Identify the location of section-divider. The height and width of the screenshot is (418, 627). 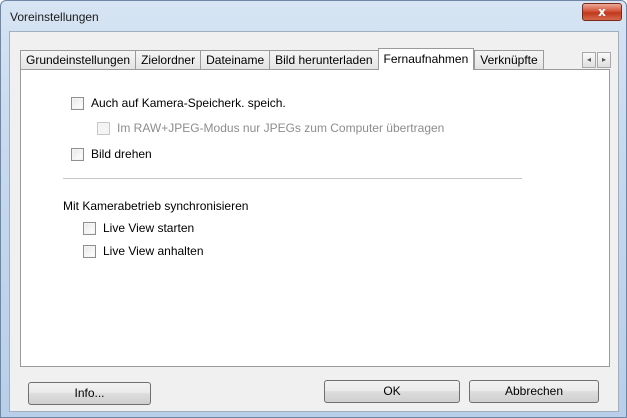
(292, 179).